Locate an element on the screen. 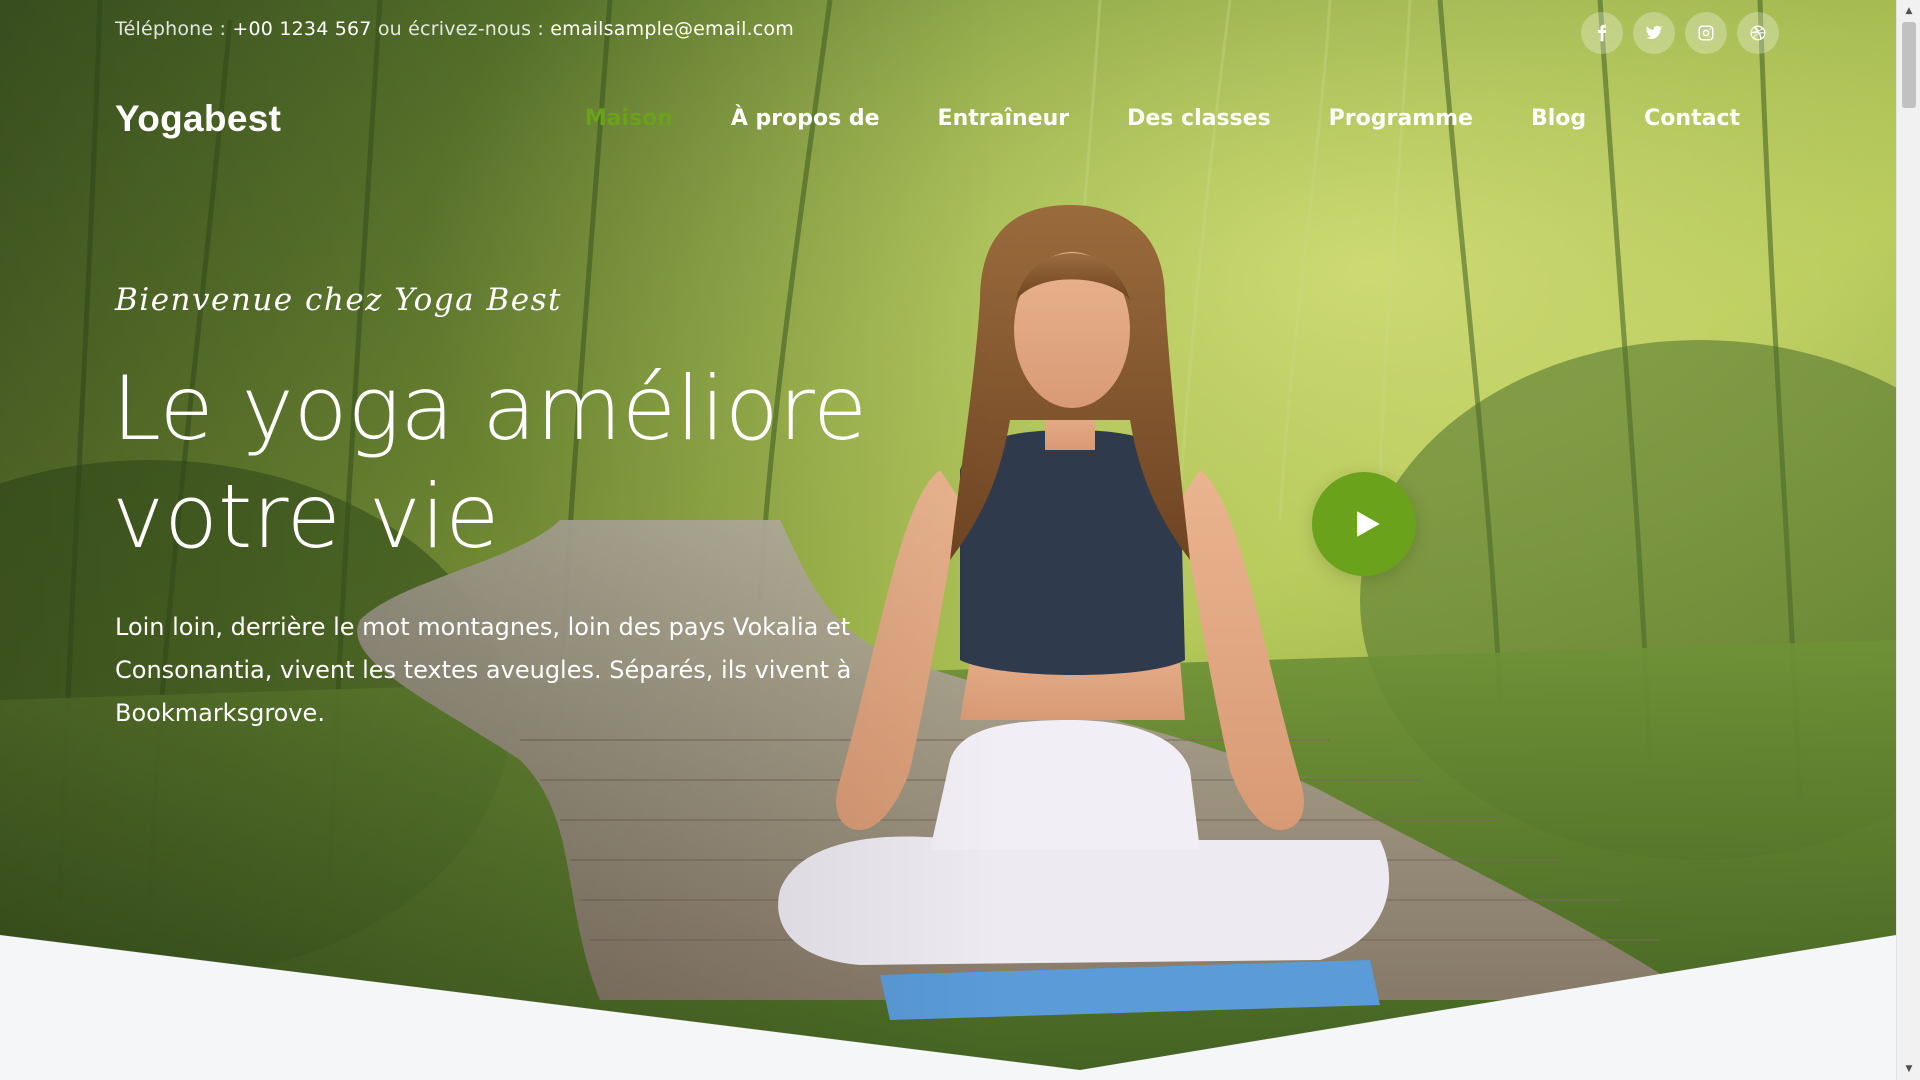 The image size is (1920, 1080). nav-item-contact: Contact is located at coordinates (1692, 118).